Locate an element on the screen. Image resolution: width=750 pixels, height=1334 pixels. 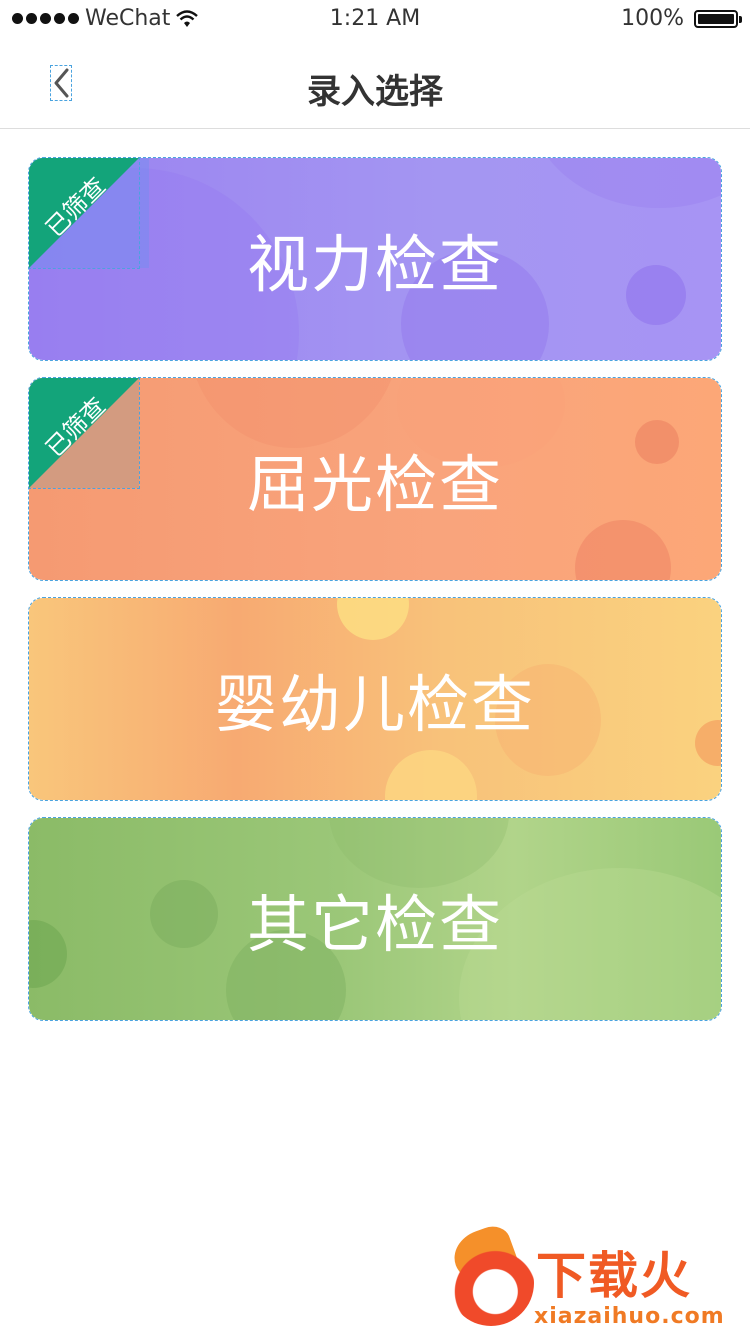
nav-bar: 录入选择 is located at coordinates (375, 84).